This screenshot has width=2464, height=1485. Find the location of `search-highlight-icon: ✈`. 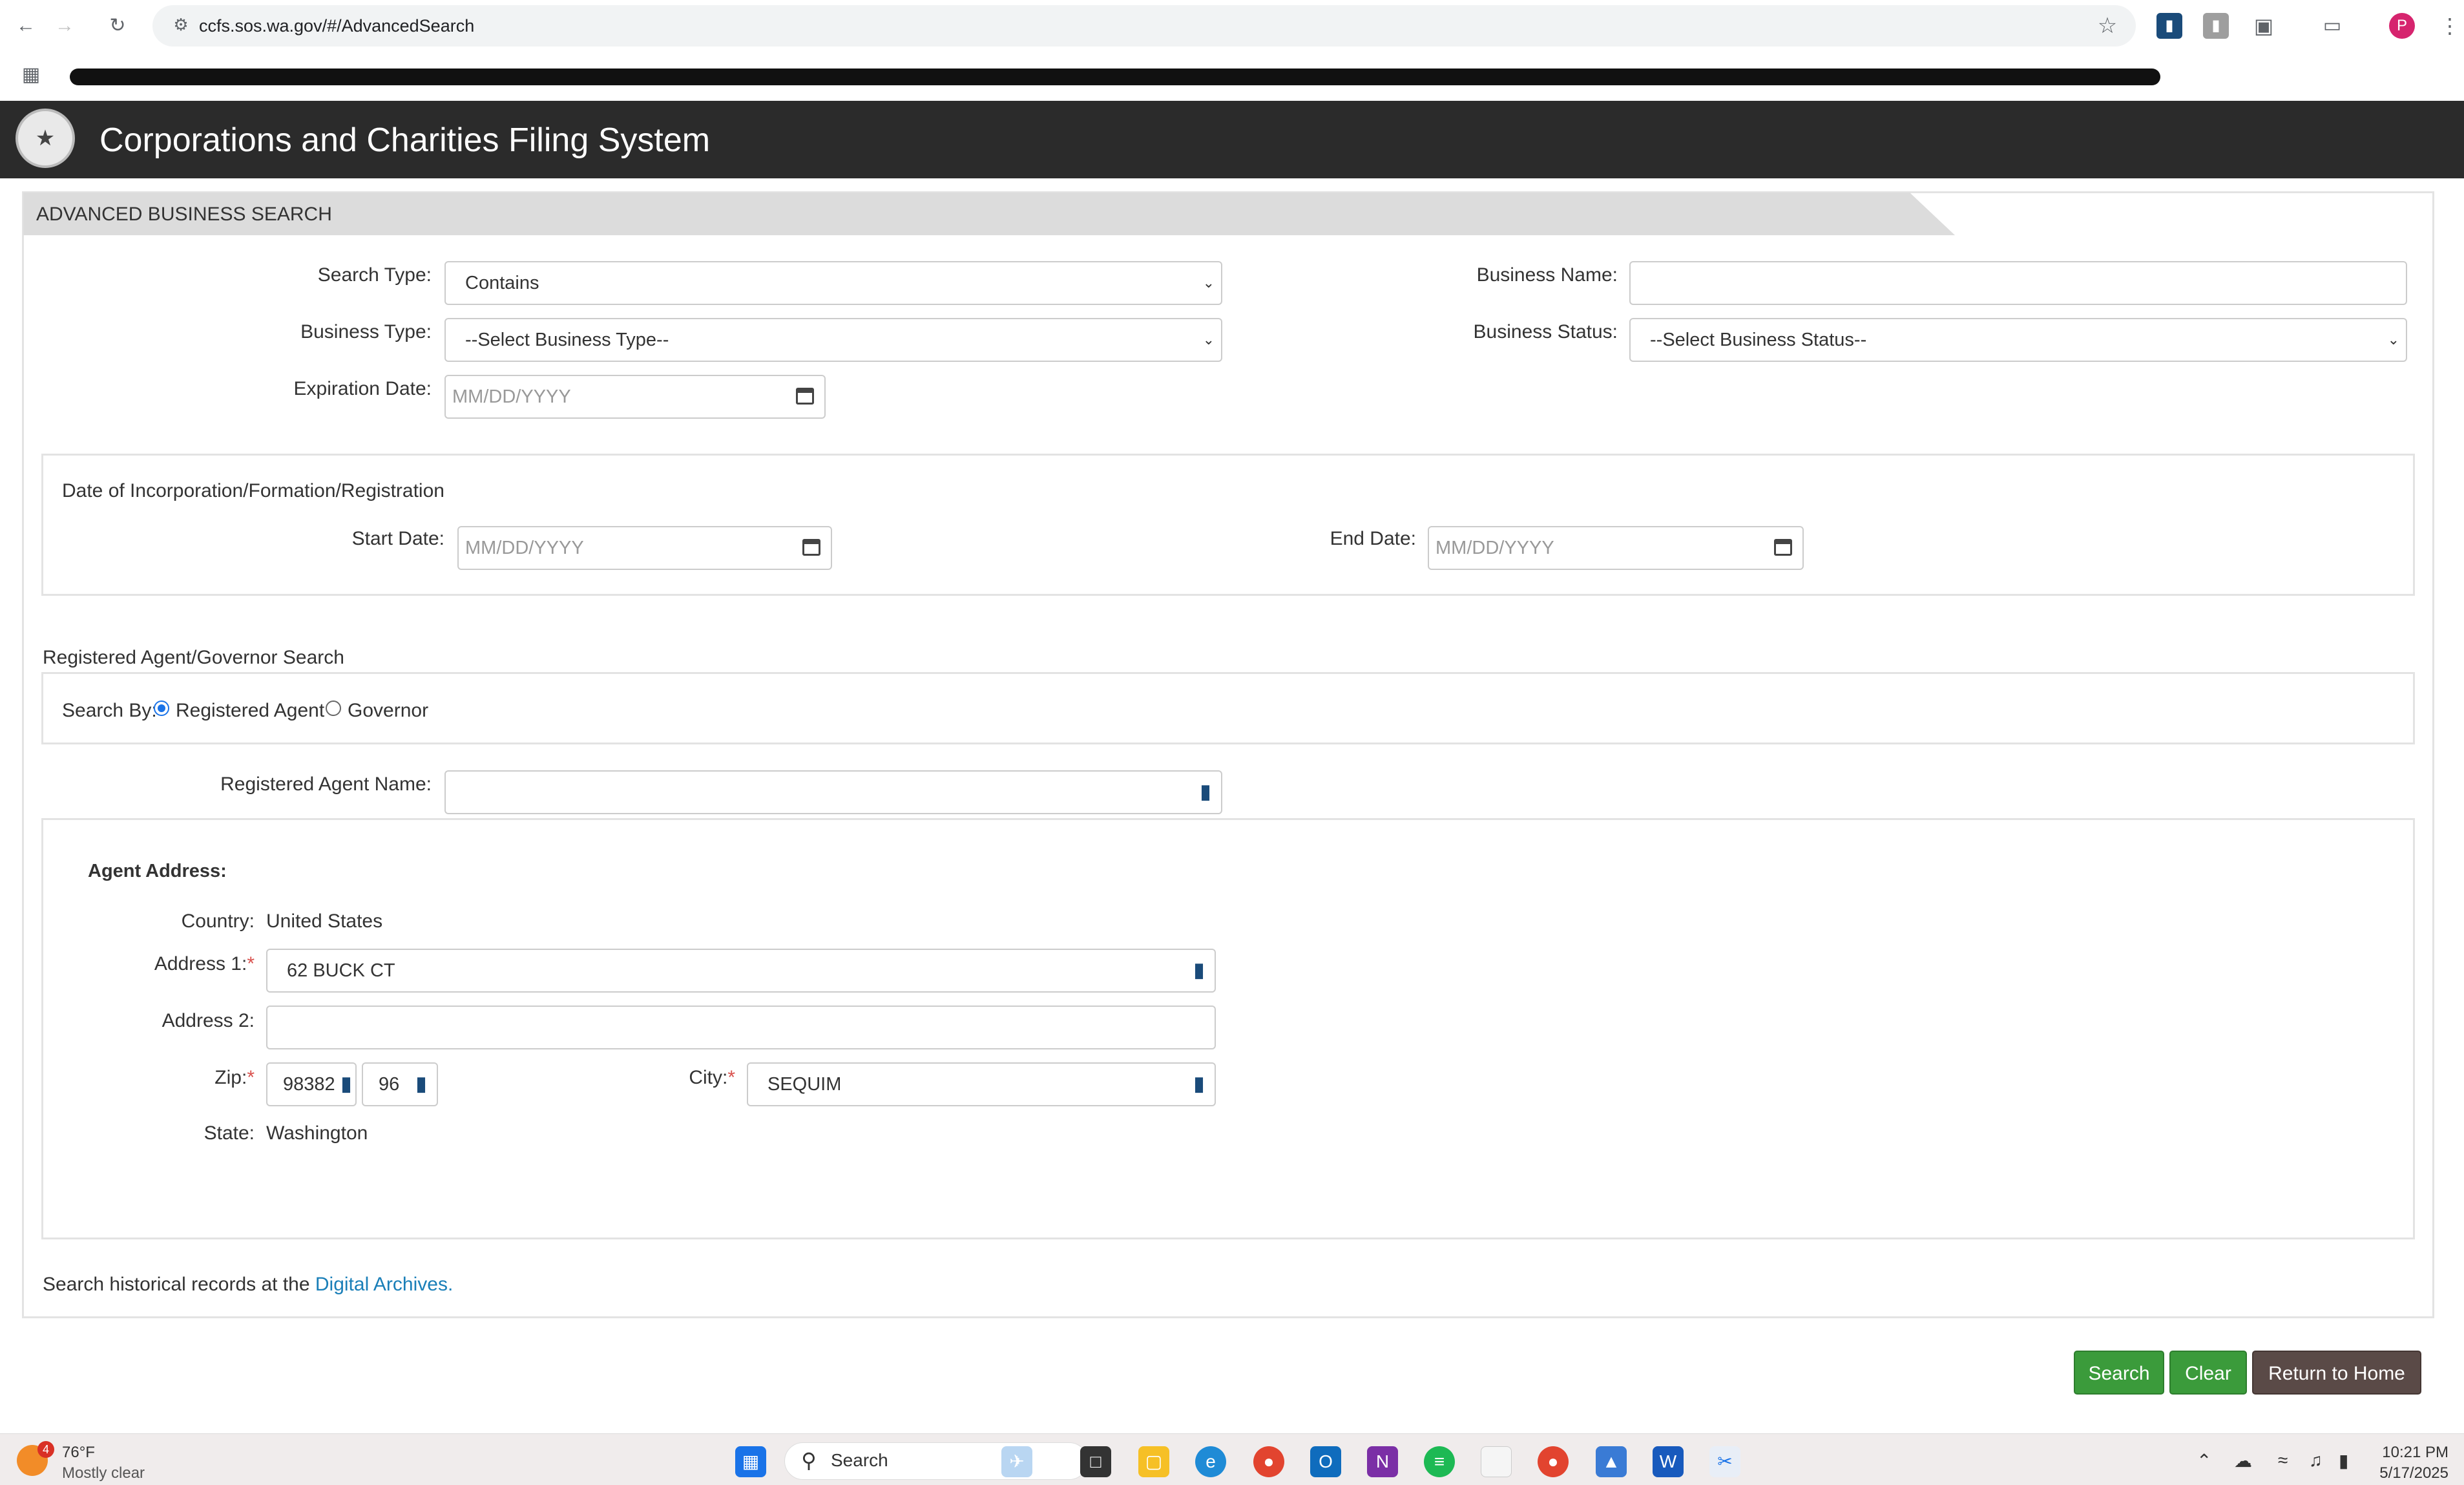

search-highlight-icon: ✈ is located at coordinates (1017, 1461).